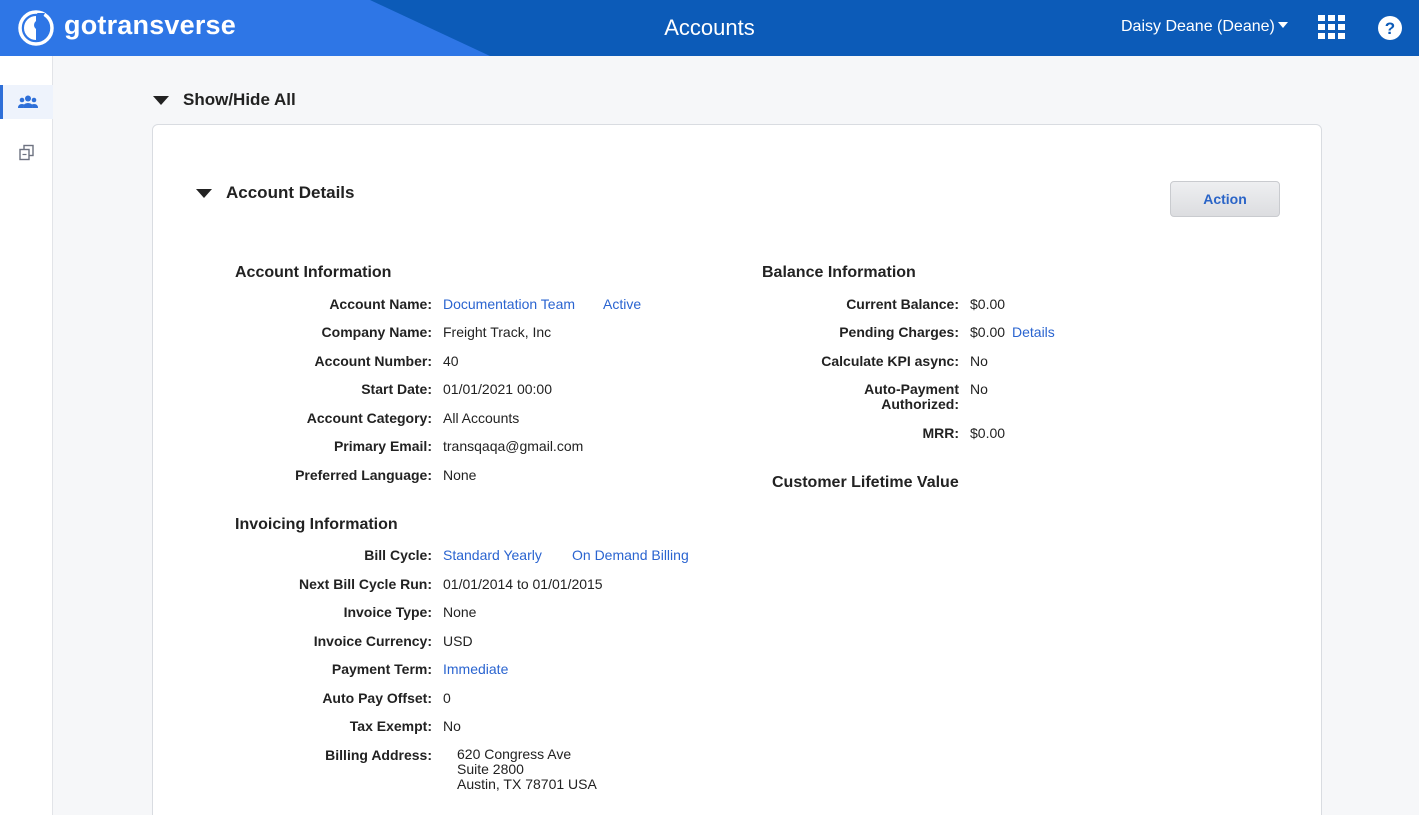 Image resolution: width=1419 pixels, height=815 pixels. Describe the element at coordinates (988, 433) in the screenshot. I see `mrr-value: $0.00` at that location.